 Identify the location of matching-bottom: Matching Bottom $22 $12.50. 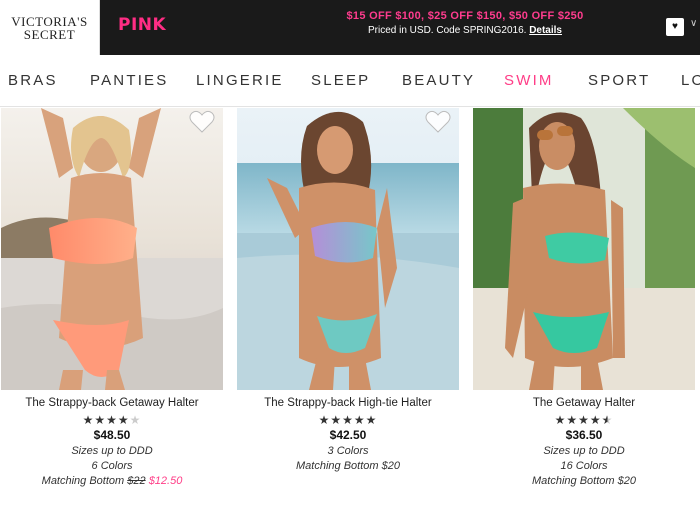
(121, 481).